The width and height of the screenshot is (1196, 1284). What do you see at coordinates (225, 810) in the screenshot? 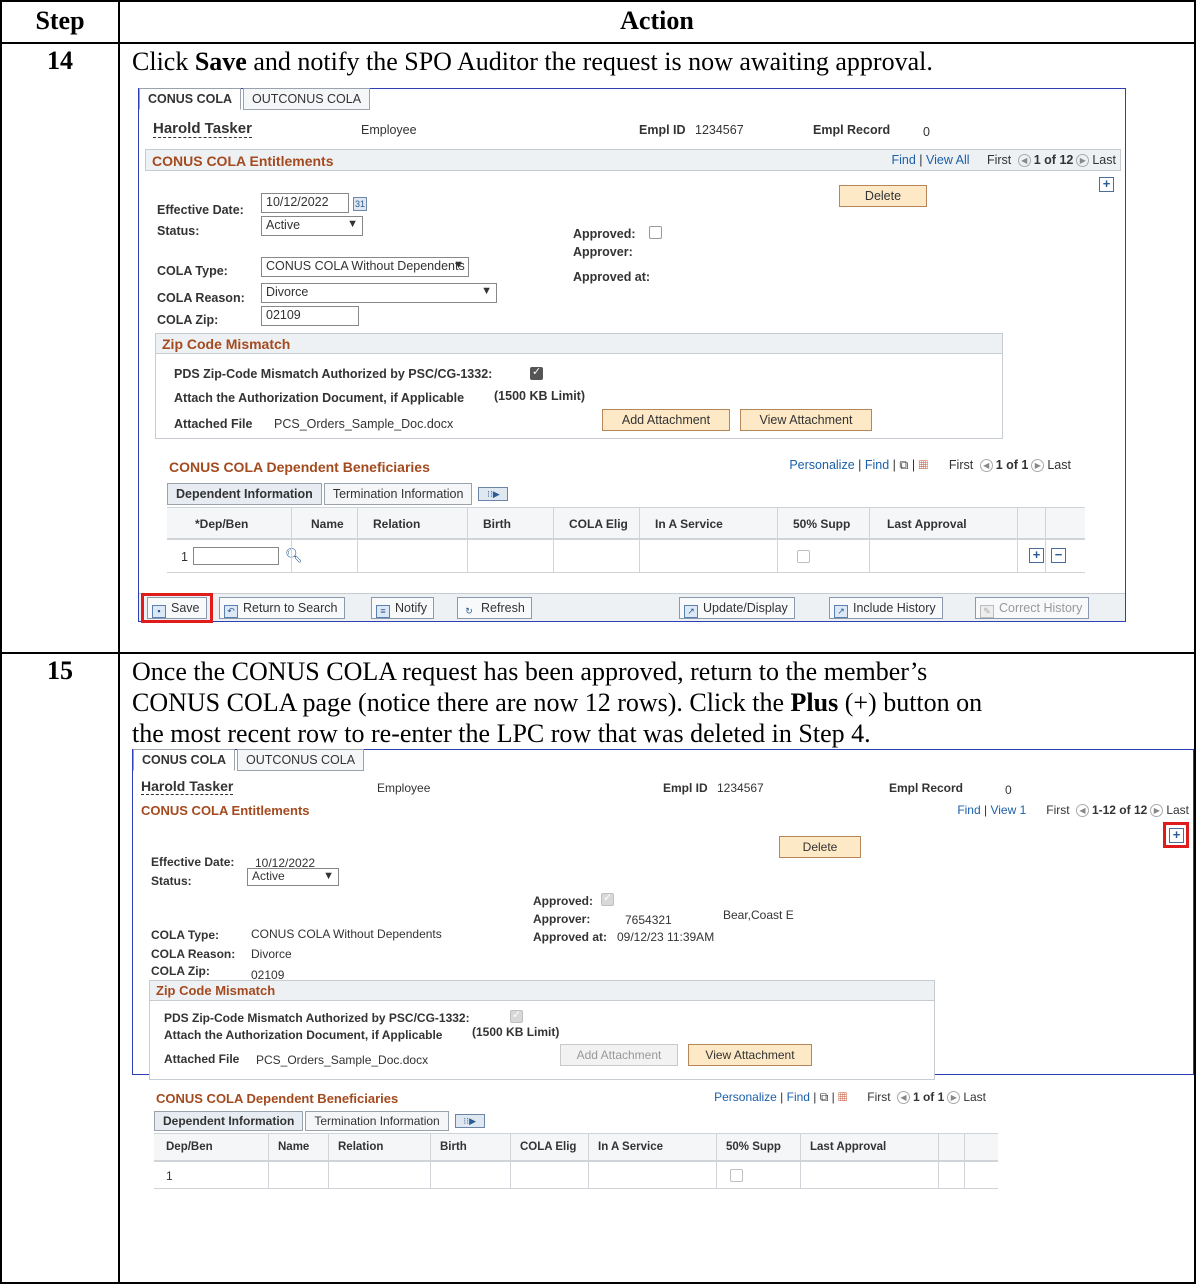
I see `entitlements-title: CONUS COLA Entitlements` at bounding box center [225, 810].